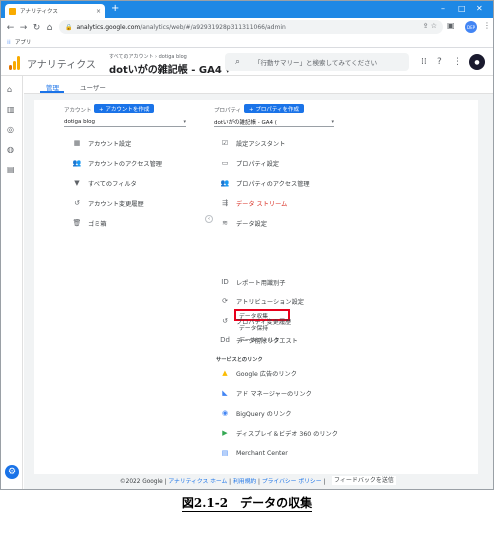 The image size is (494, 534). Describe the element at coordinates (477, 62) in the screenshot. I see `user-avatar: ●` at that location.